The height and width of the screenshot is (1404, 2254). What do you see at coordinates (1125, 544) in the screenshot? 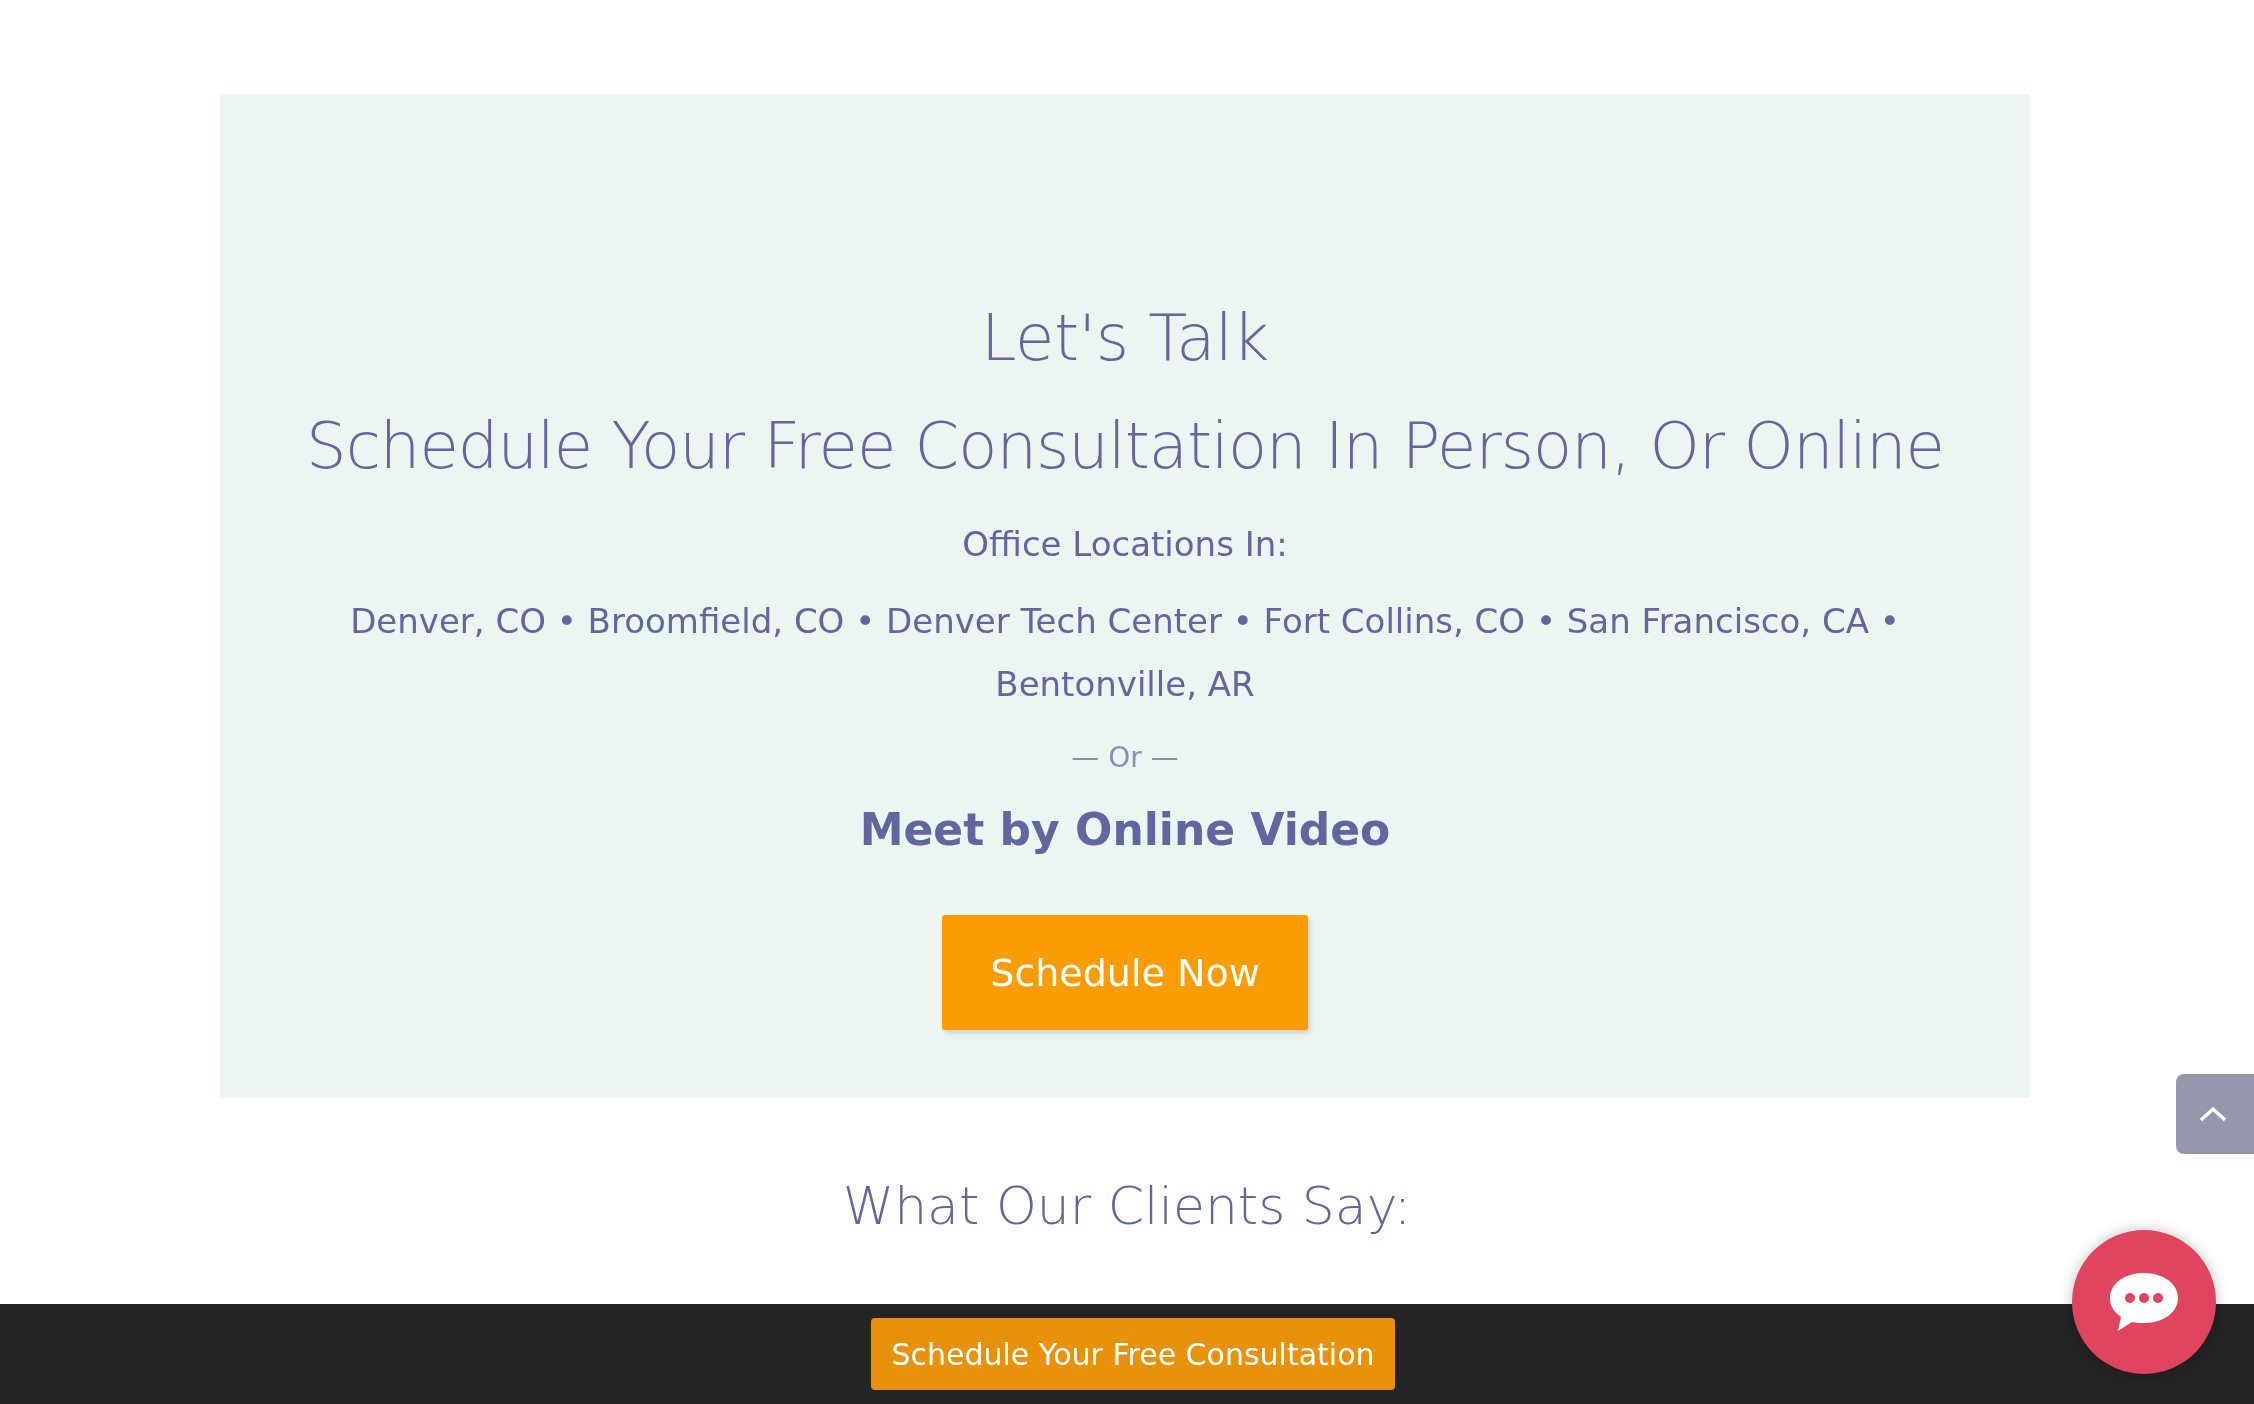
I see `locations-label: Office Locations In:` at bounding box center [1125, 544].